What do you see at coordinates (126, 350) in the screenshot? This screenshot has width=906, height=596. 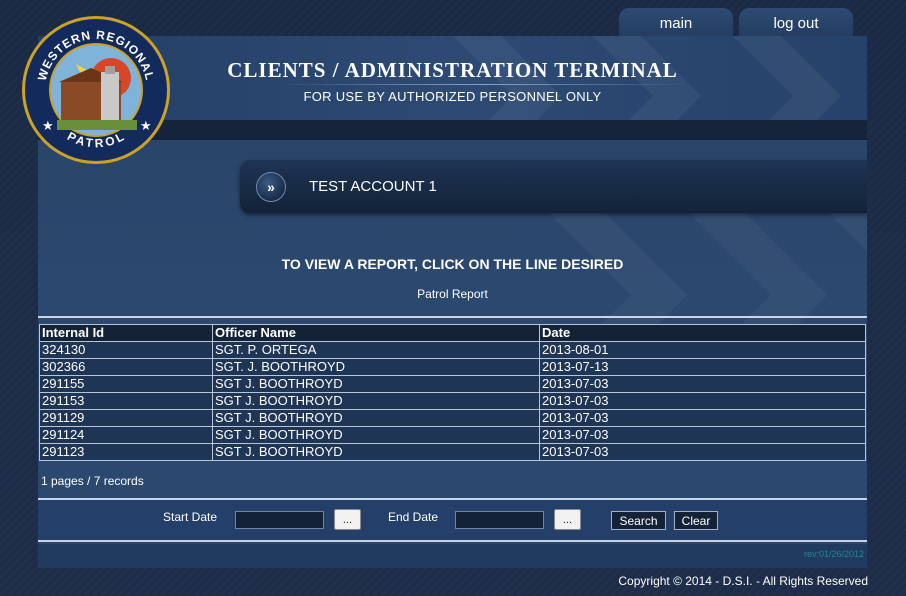 I see `cell-internal-id: 324130` at bounding box center [126, 350].